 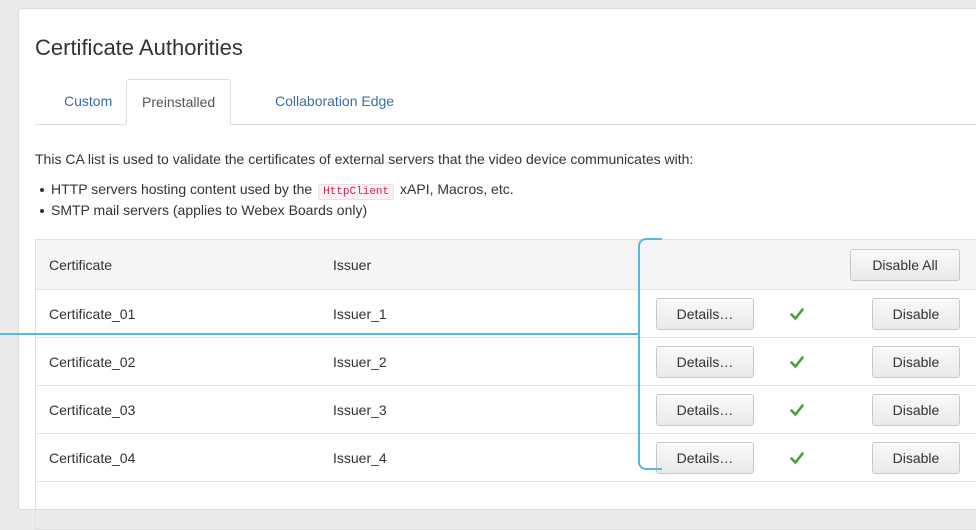 What do you see at coordinates (92, 409) in the screenshot?
I see `certificate-name: Certificate_03` at bounding box center [92, 409].